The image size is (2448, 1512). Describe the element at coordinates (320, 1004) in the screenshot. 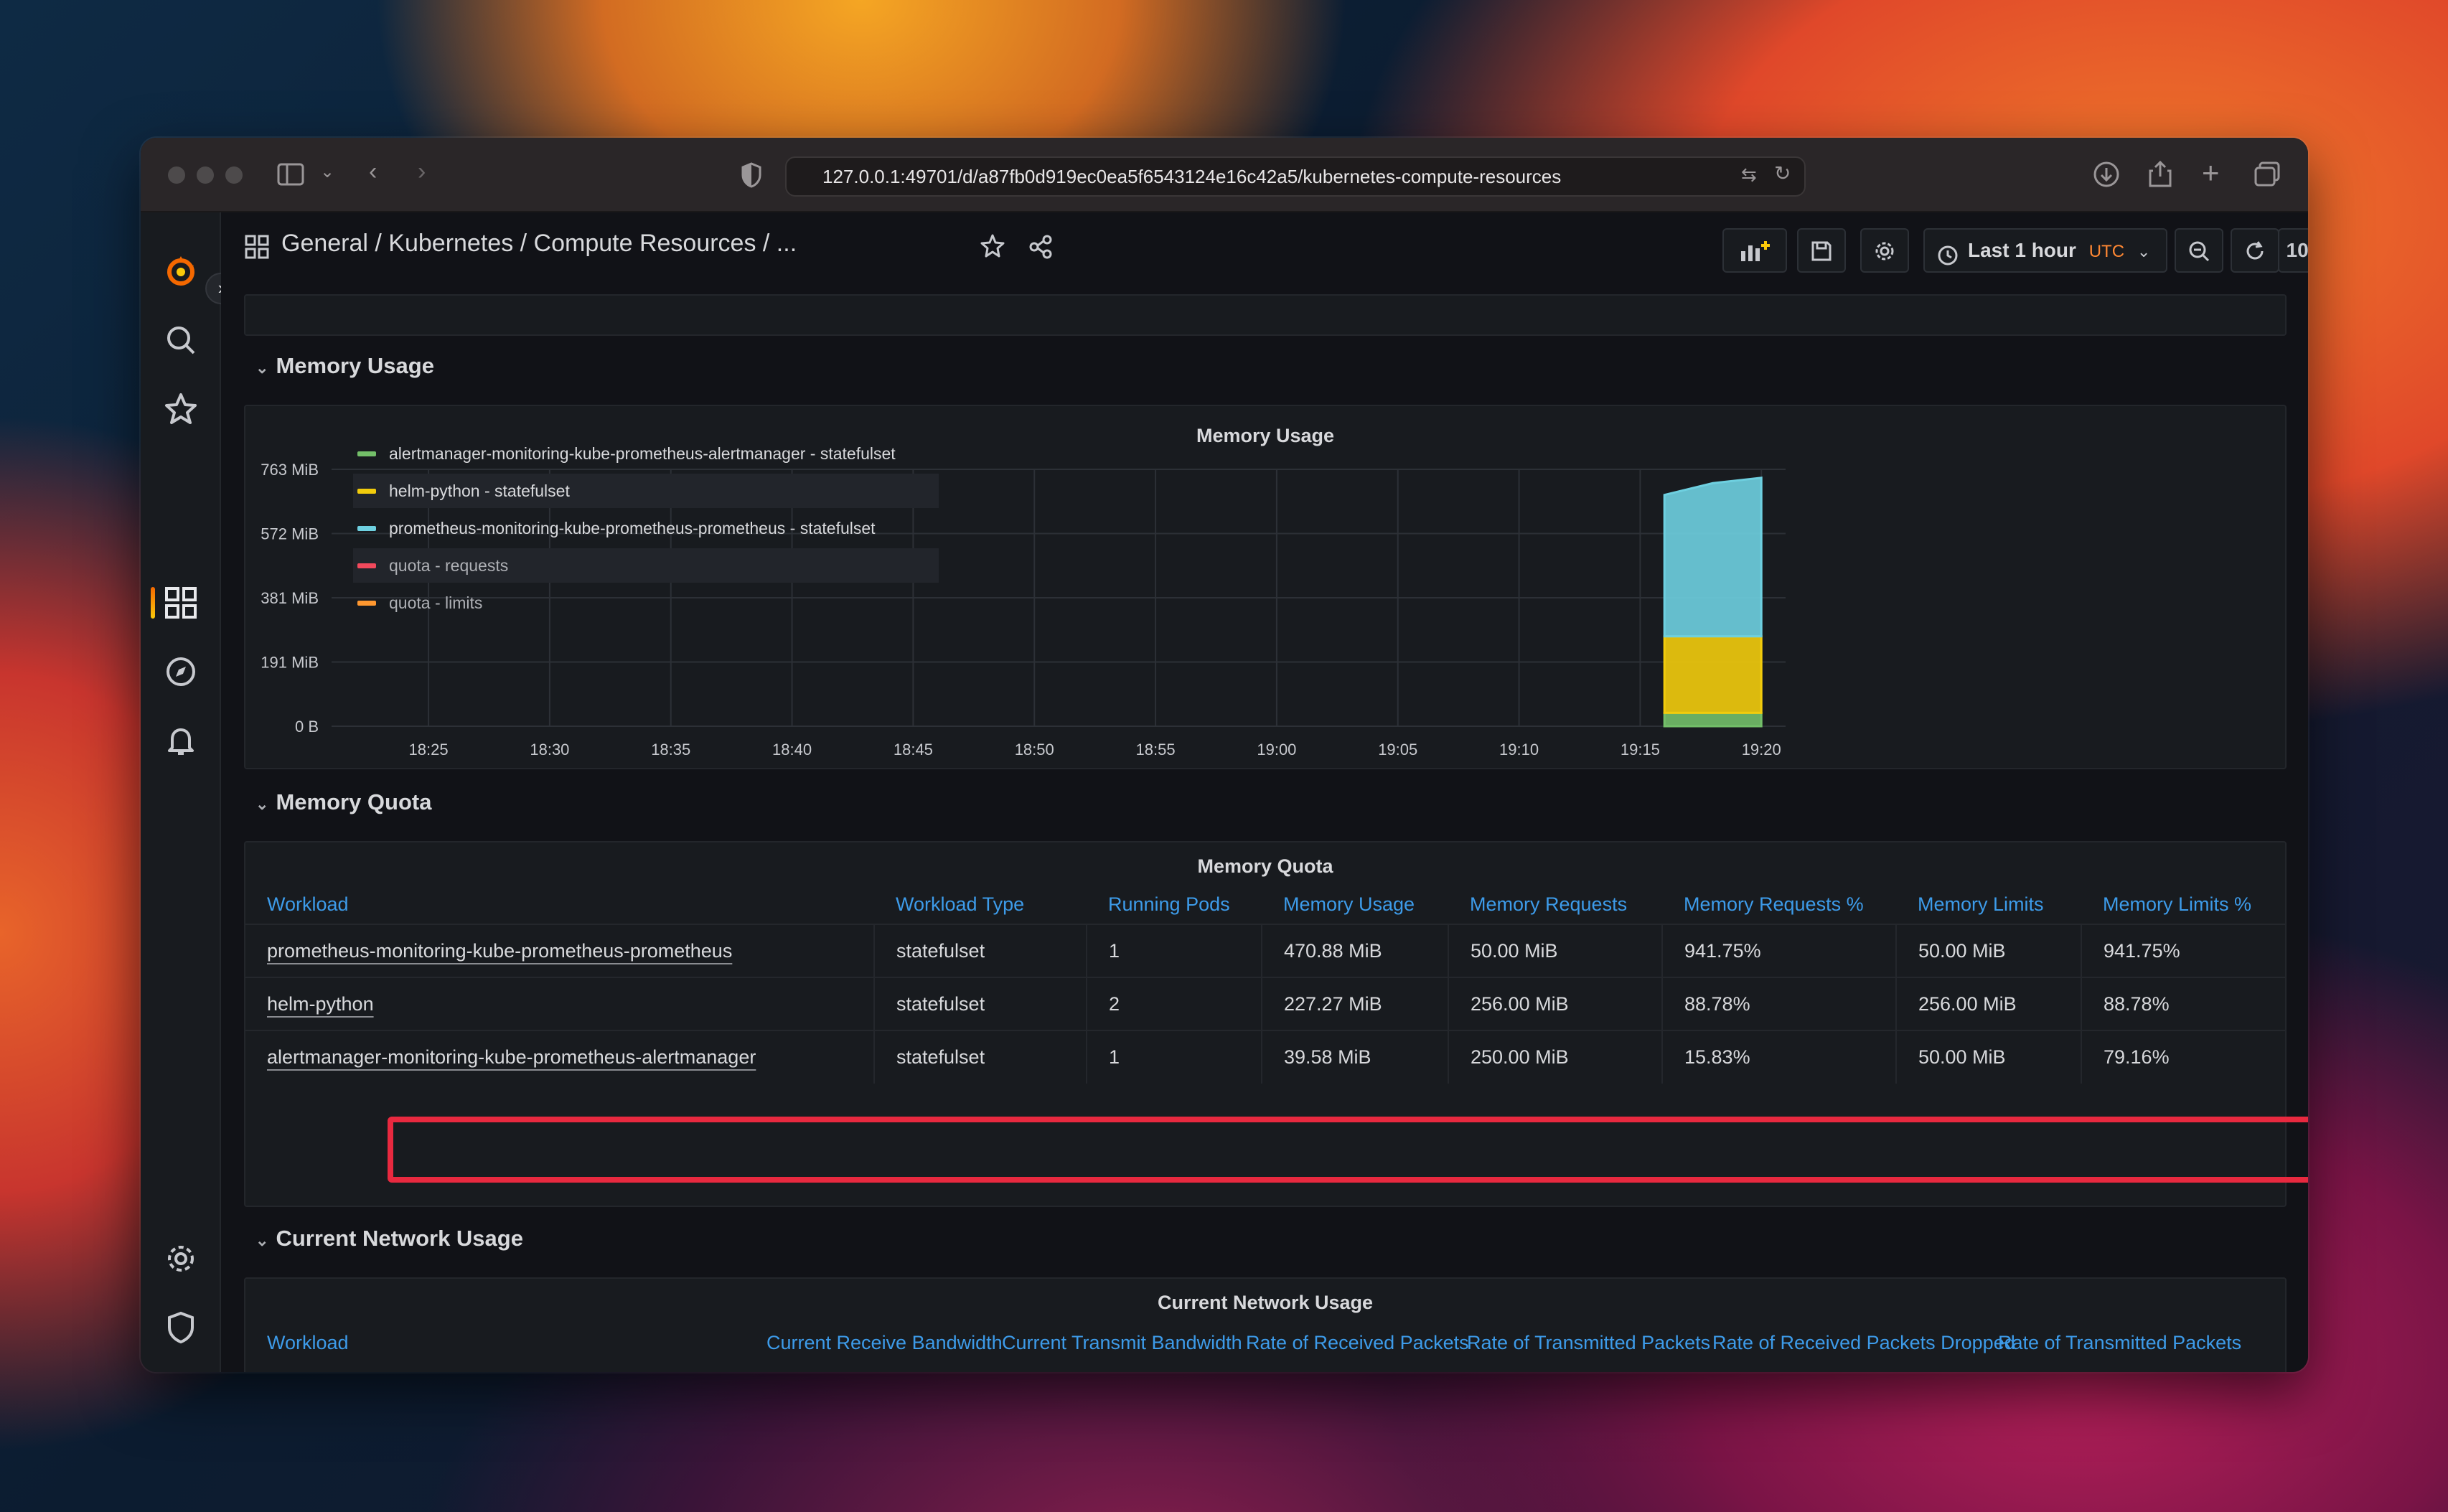

I see `workload-link: helm-python` at that location.